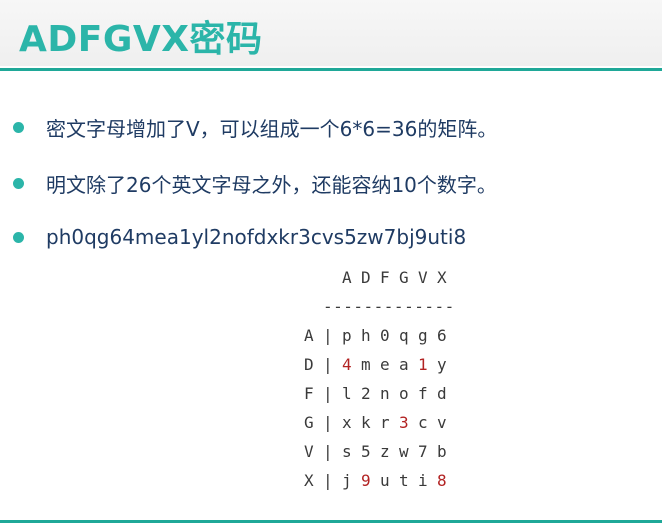  I want to click on matrix-cell: c, so click(423, 422).